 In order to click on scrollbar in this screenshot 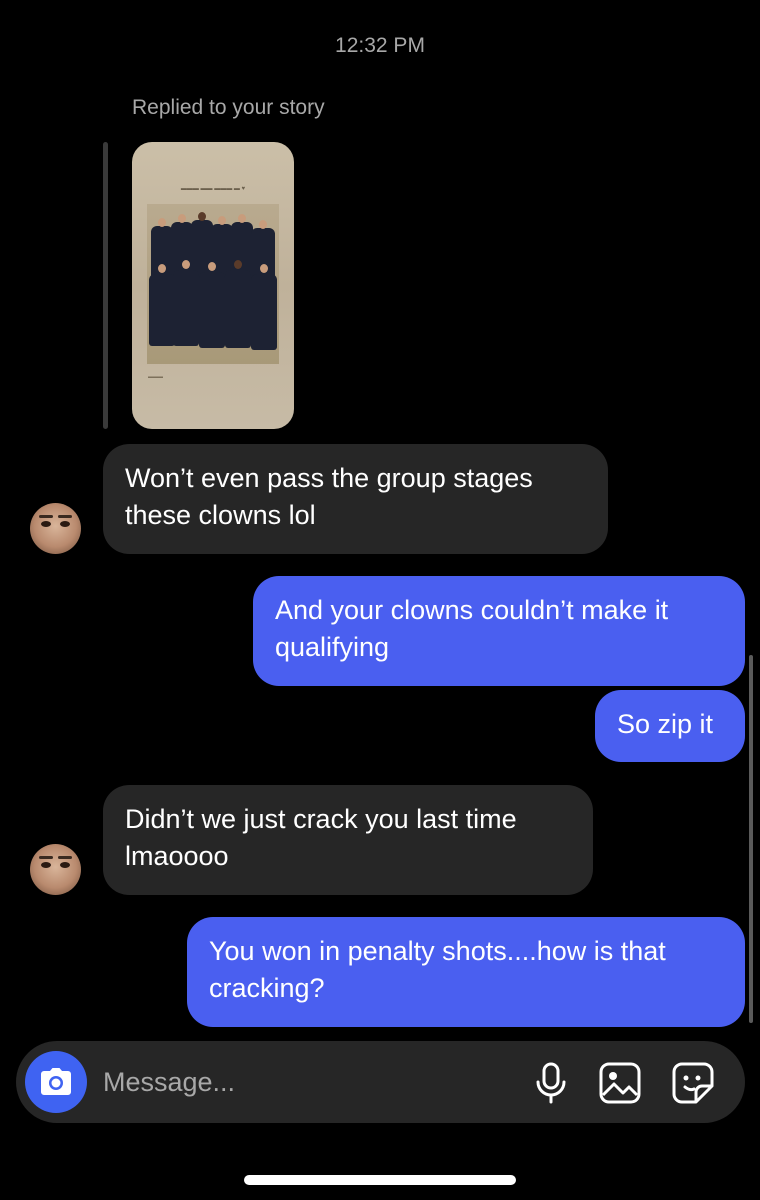, I will do `click(751, 839)`.